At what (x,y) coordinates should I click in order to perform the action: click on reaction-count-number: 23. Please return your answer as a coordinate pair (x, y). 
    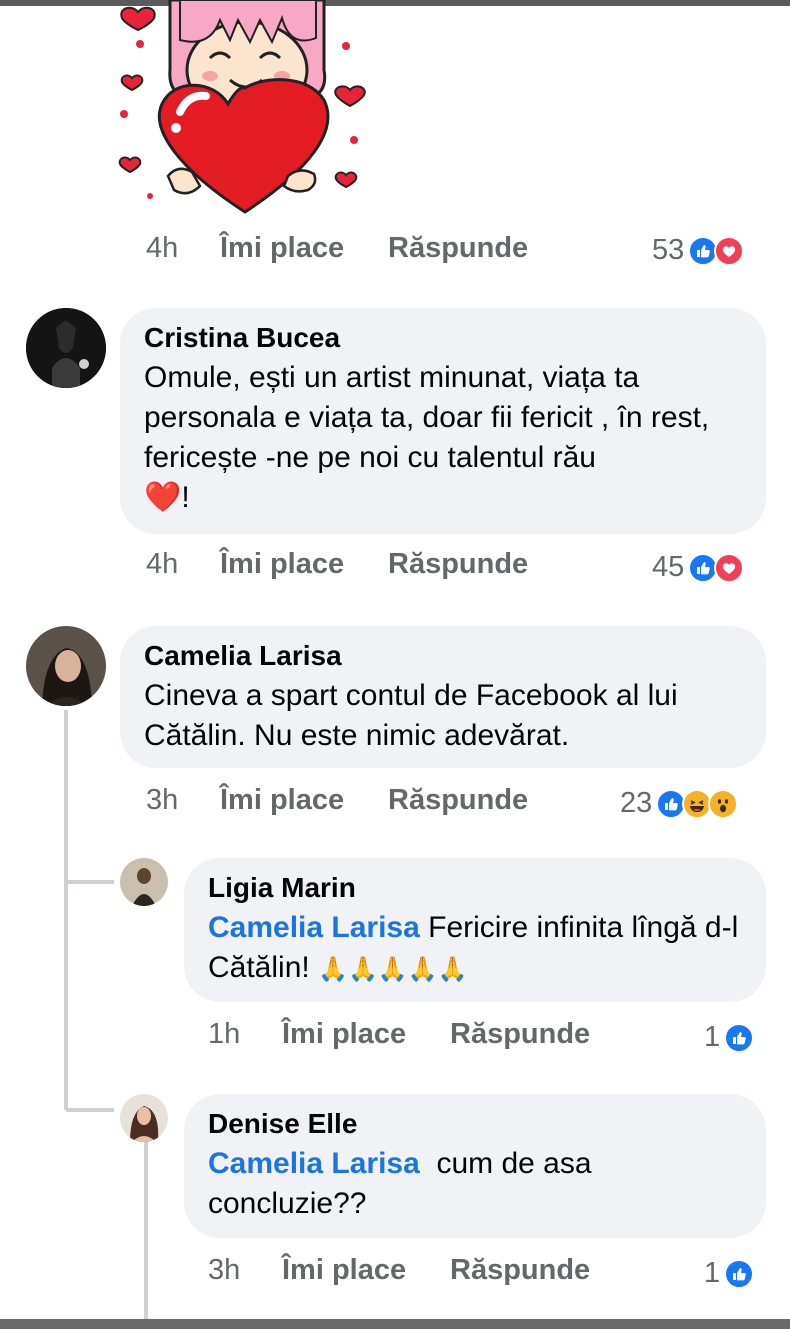
    Looking at the image, I should click on (636, 803).